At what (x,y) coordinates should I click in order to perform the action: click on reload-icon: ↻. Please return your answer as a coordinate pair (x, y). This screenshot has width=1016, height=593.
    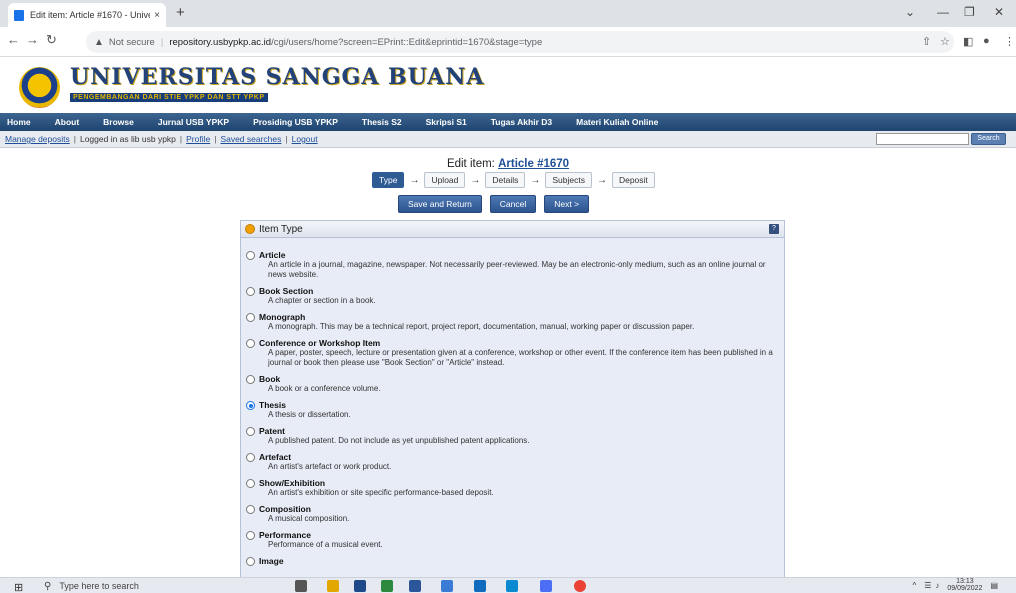
    Looking at the image, I should click on (51, 40).